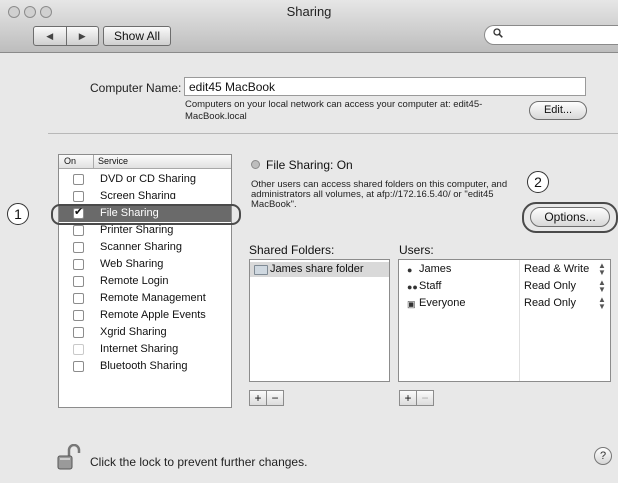 This screenshot has width=618, height=483. Describe the element at coordinates (603, 456) in the screenshot. I see `help-button: ?` at that location.